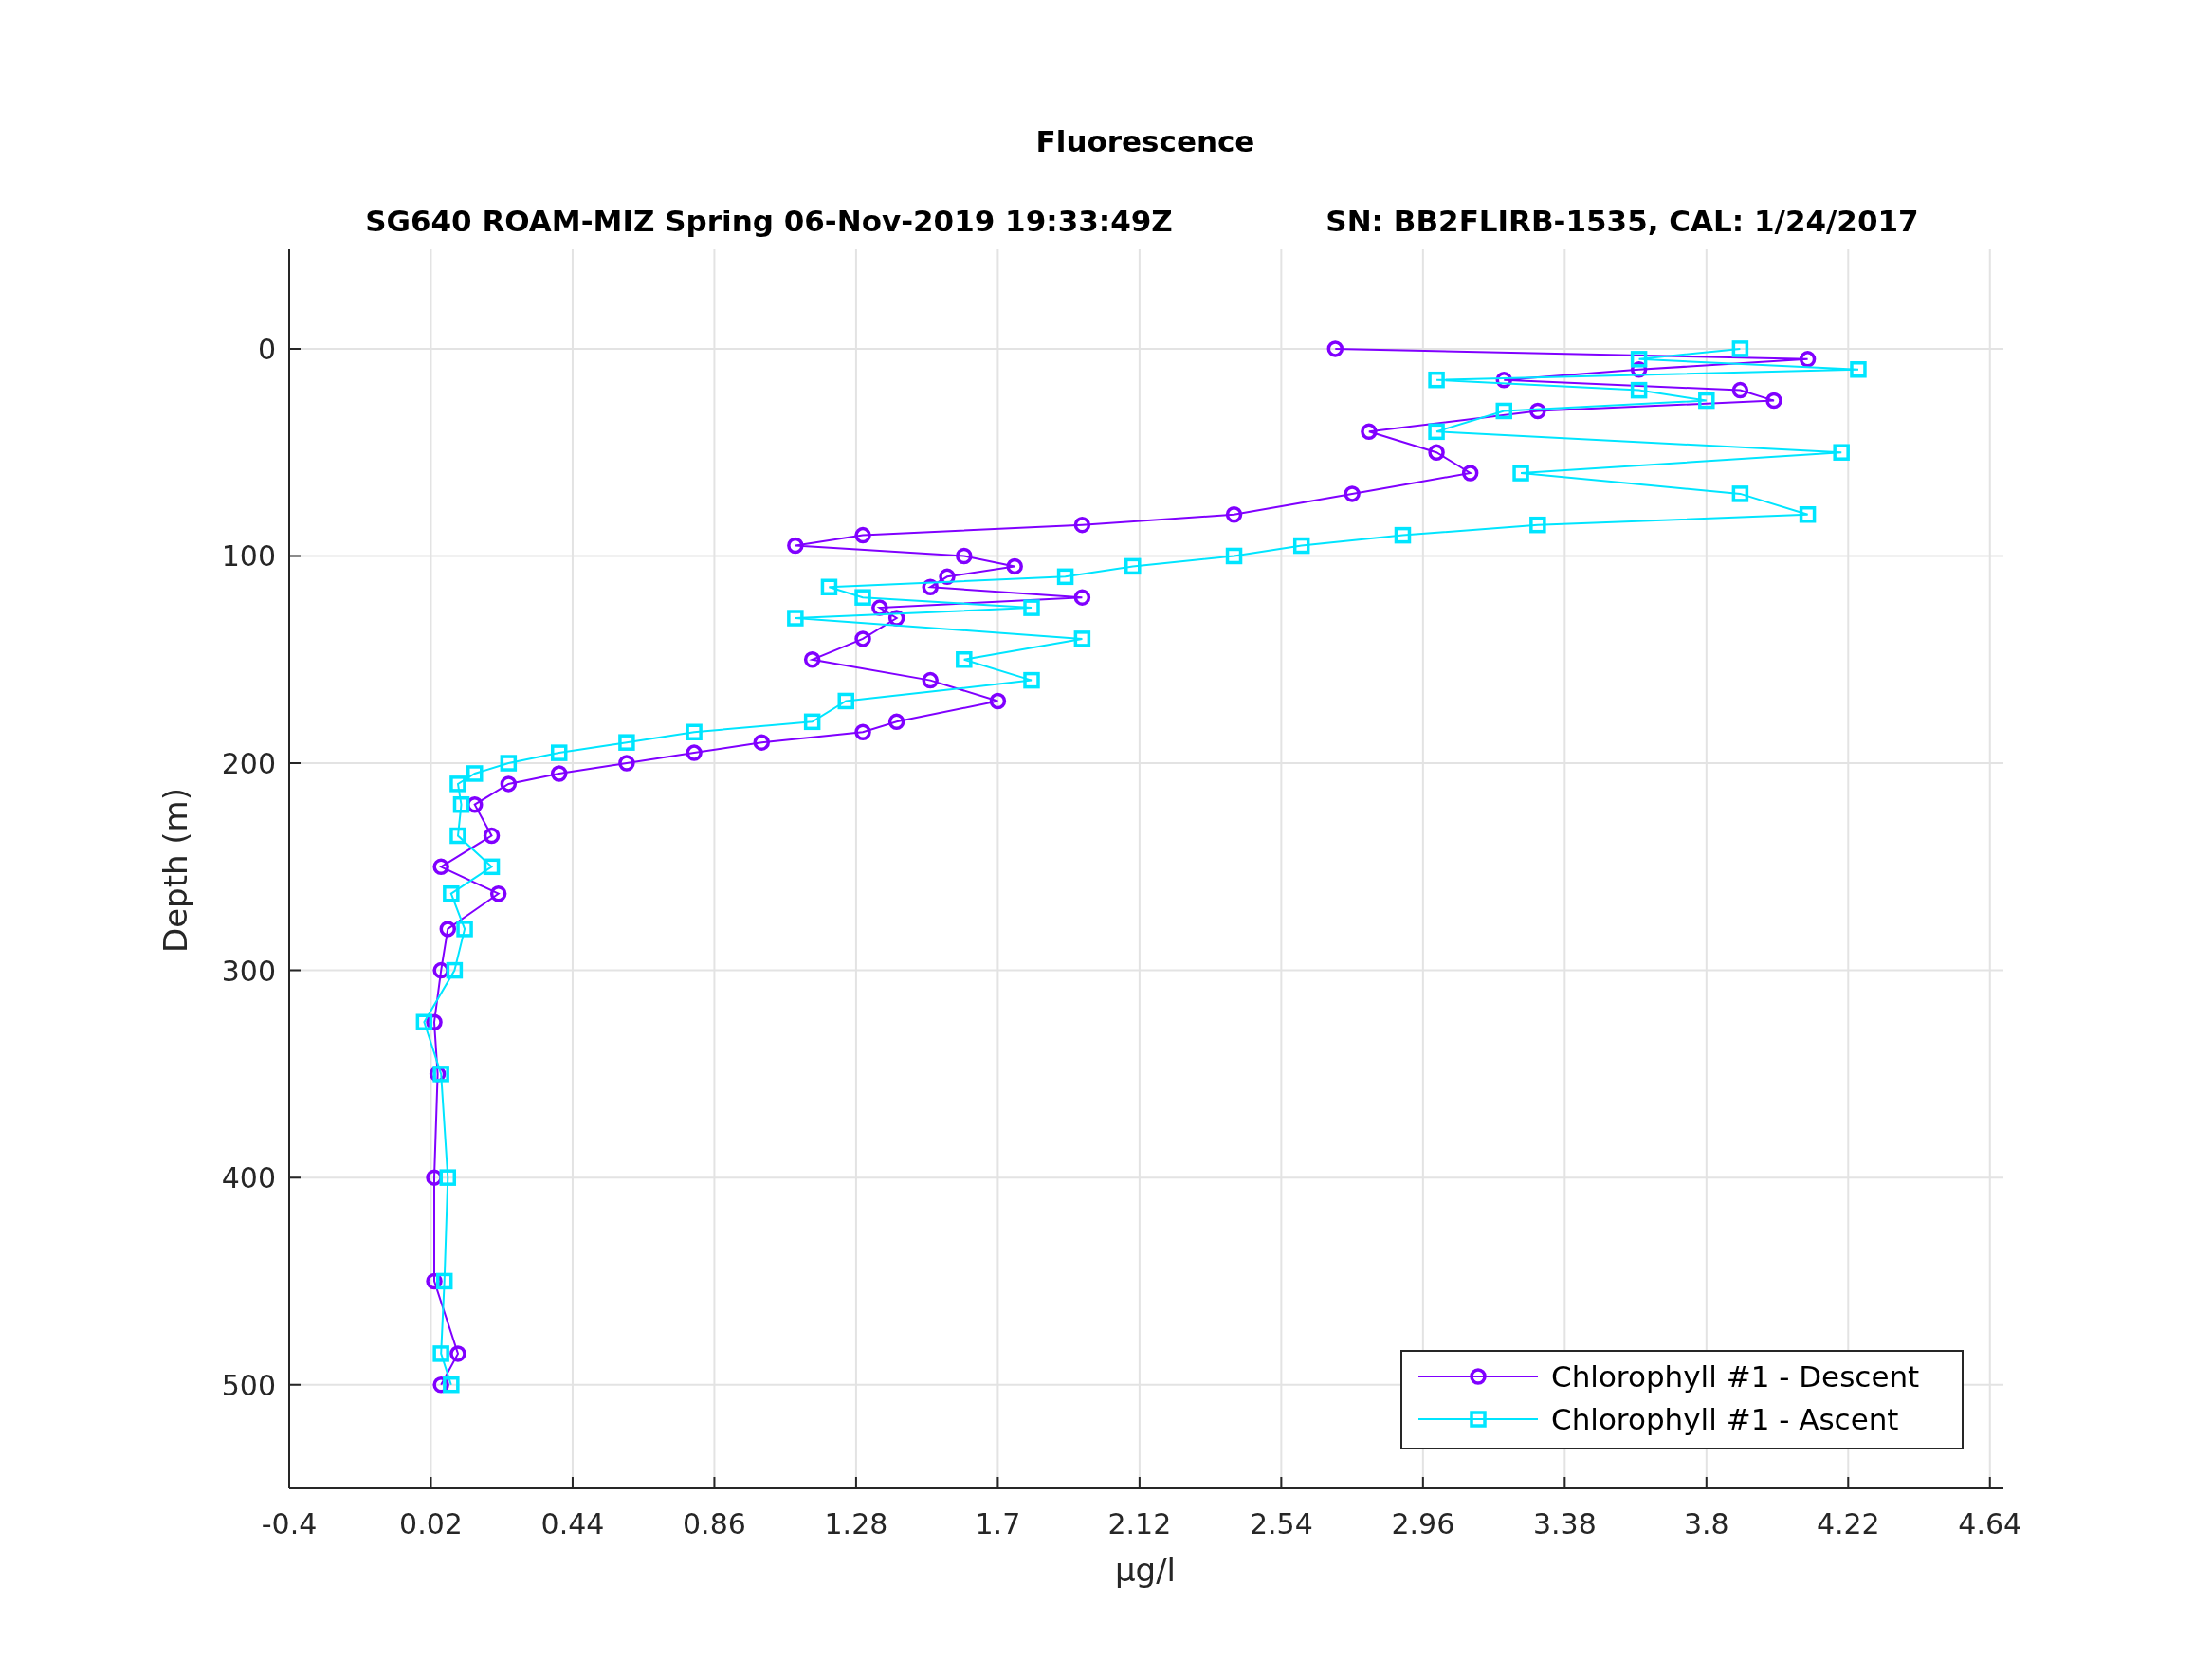 The width and height of the screenshot is (2212, 1659). I want to click on x-tick-label: 2.96, so click(1423, 1523).